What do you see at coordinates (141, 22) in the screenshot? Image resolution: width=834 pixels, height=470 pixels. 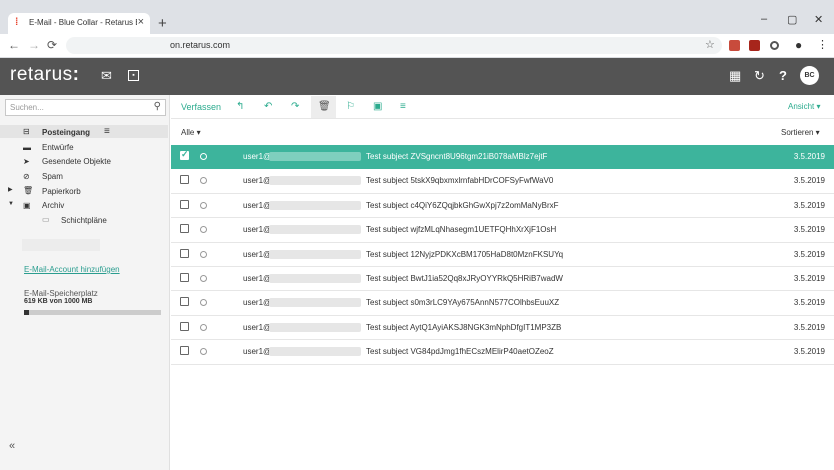 I see `tab-close-icon: ×` at bounding box center [141, 22].